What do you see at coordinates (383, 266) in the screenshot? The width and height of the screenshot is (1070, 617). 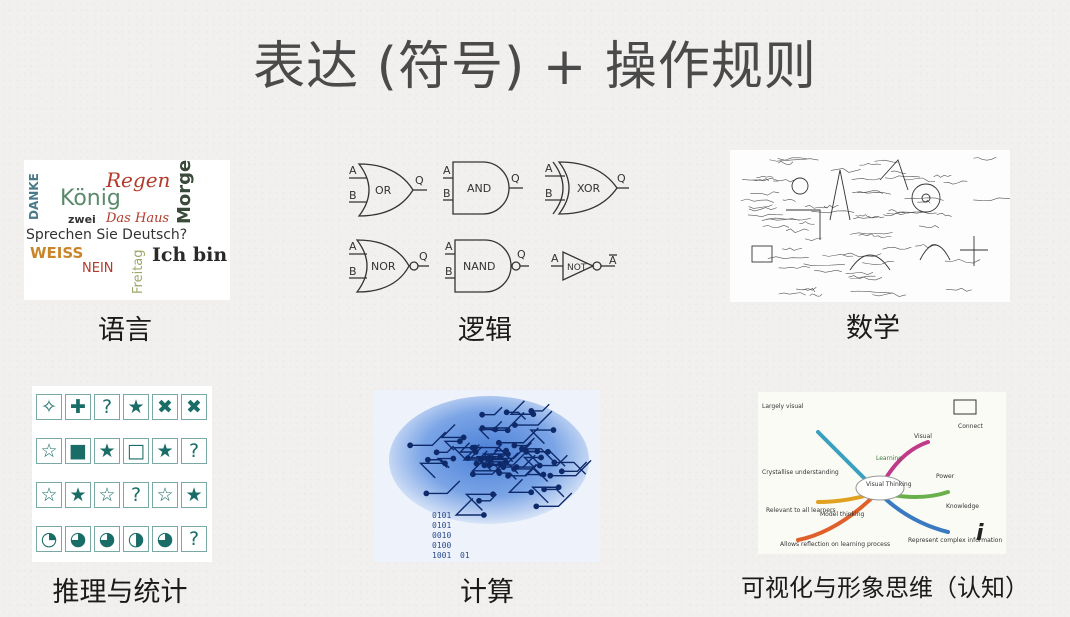 I see `gate-label: NOR` at bounding box center [383, 266].